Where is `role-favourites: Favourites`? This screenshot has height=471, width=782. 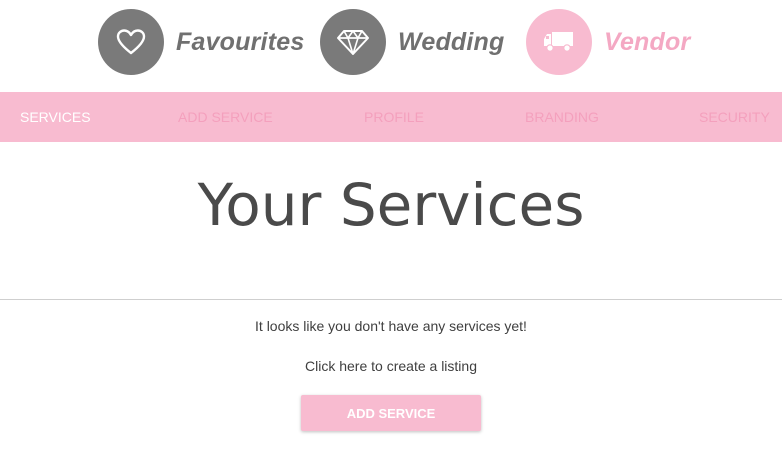
role-favourites: Favourites is located at coordinates (201, 42).